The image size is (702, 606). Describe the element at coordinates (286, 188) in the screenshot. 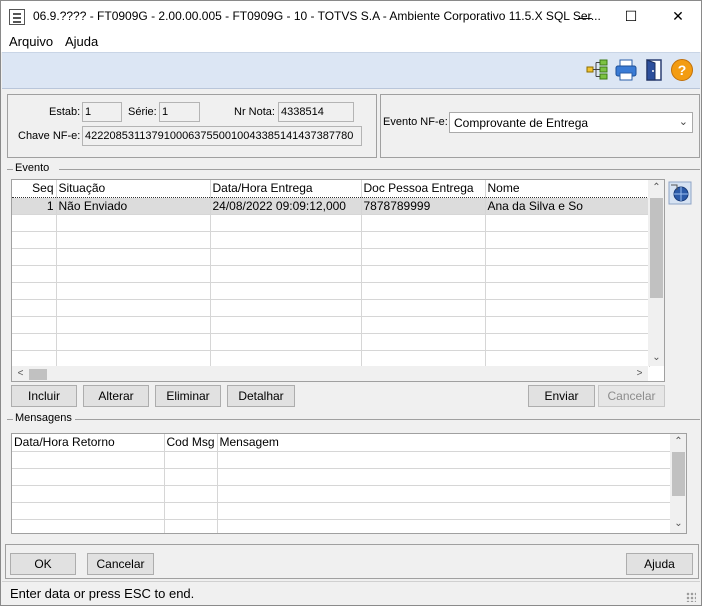

I see `col-data-hora-entrega: Data/Hora Entrega` at that location.